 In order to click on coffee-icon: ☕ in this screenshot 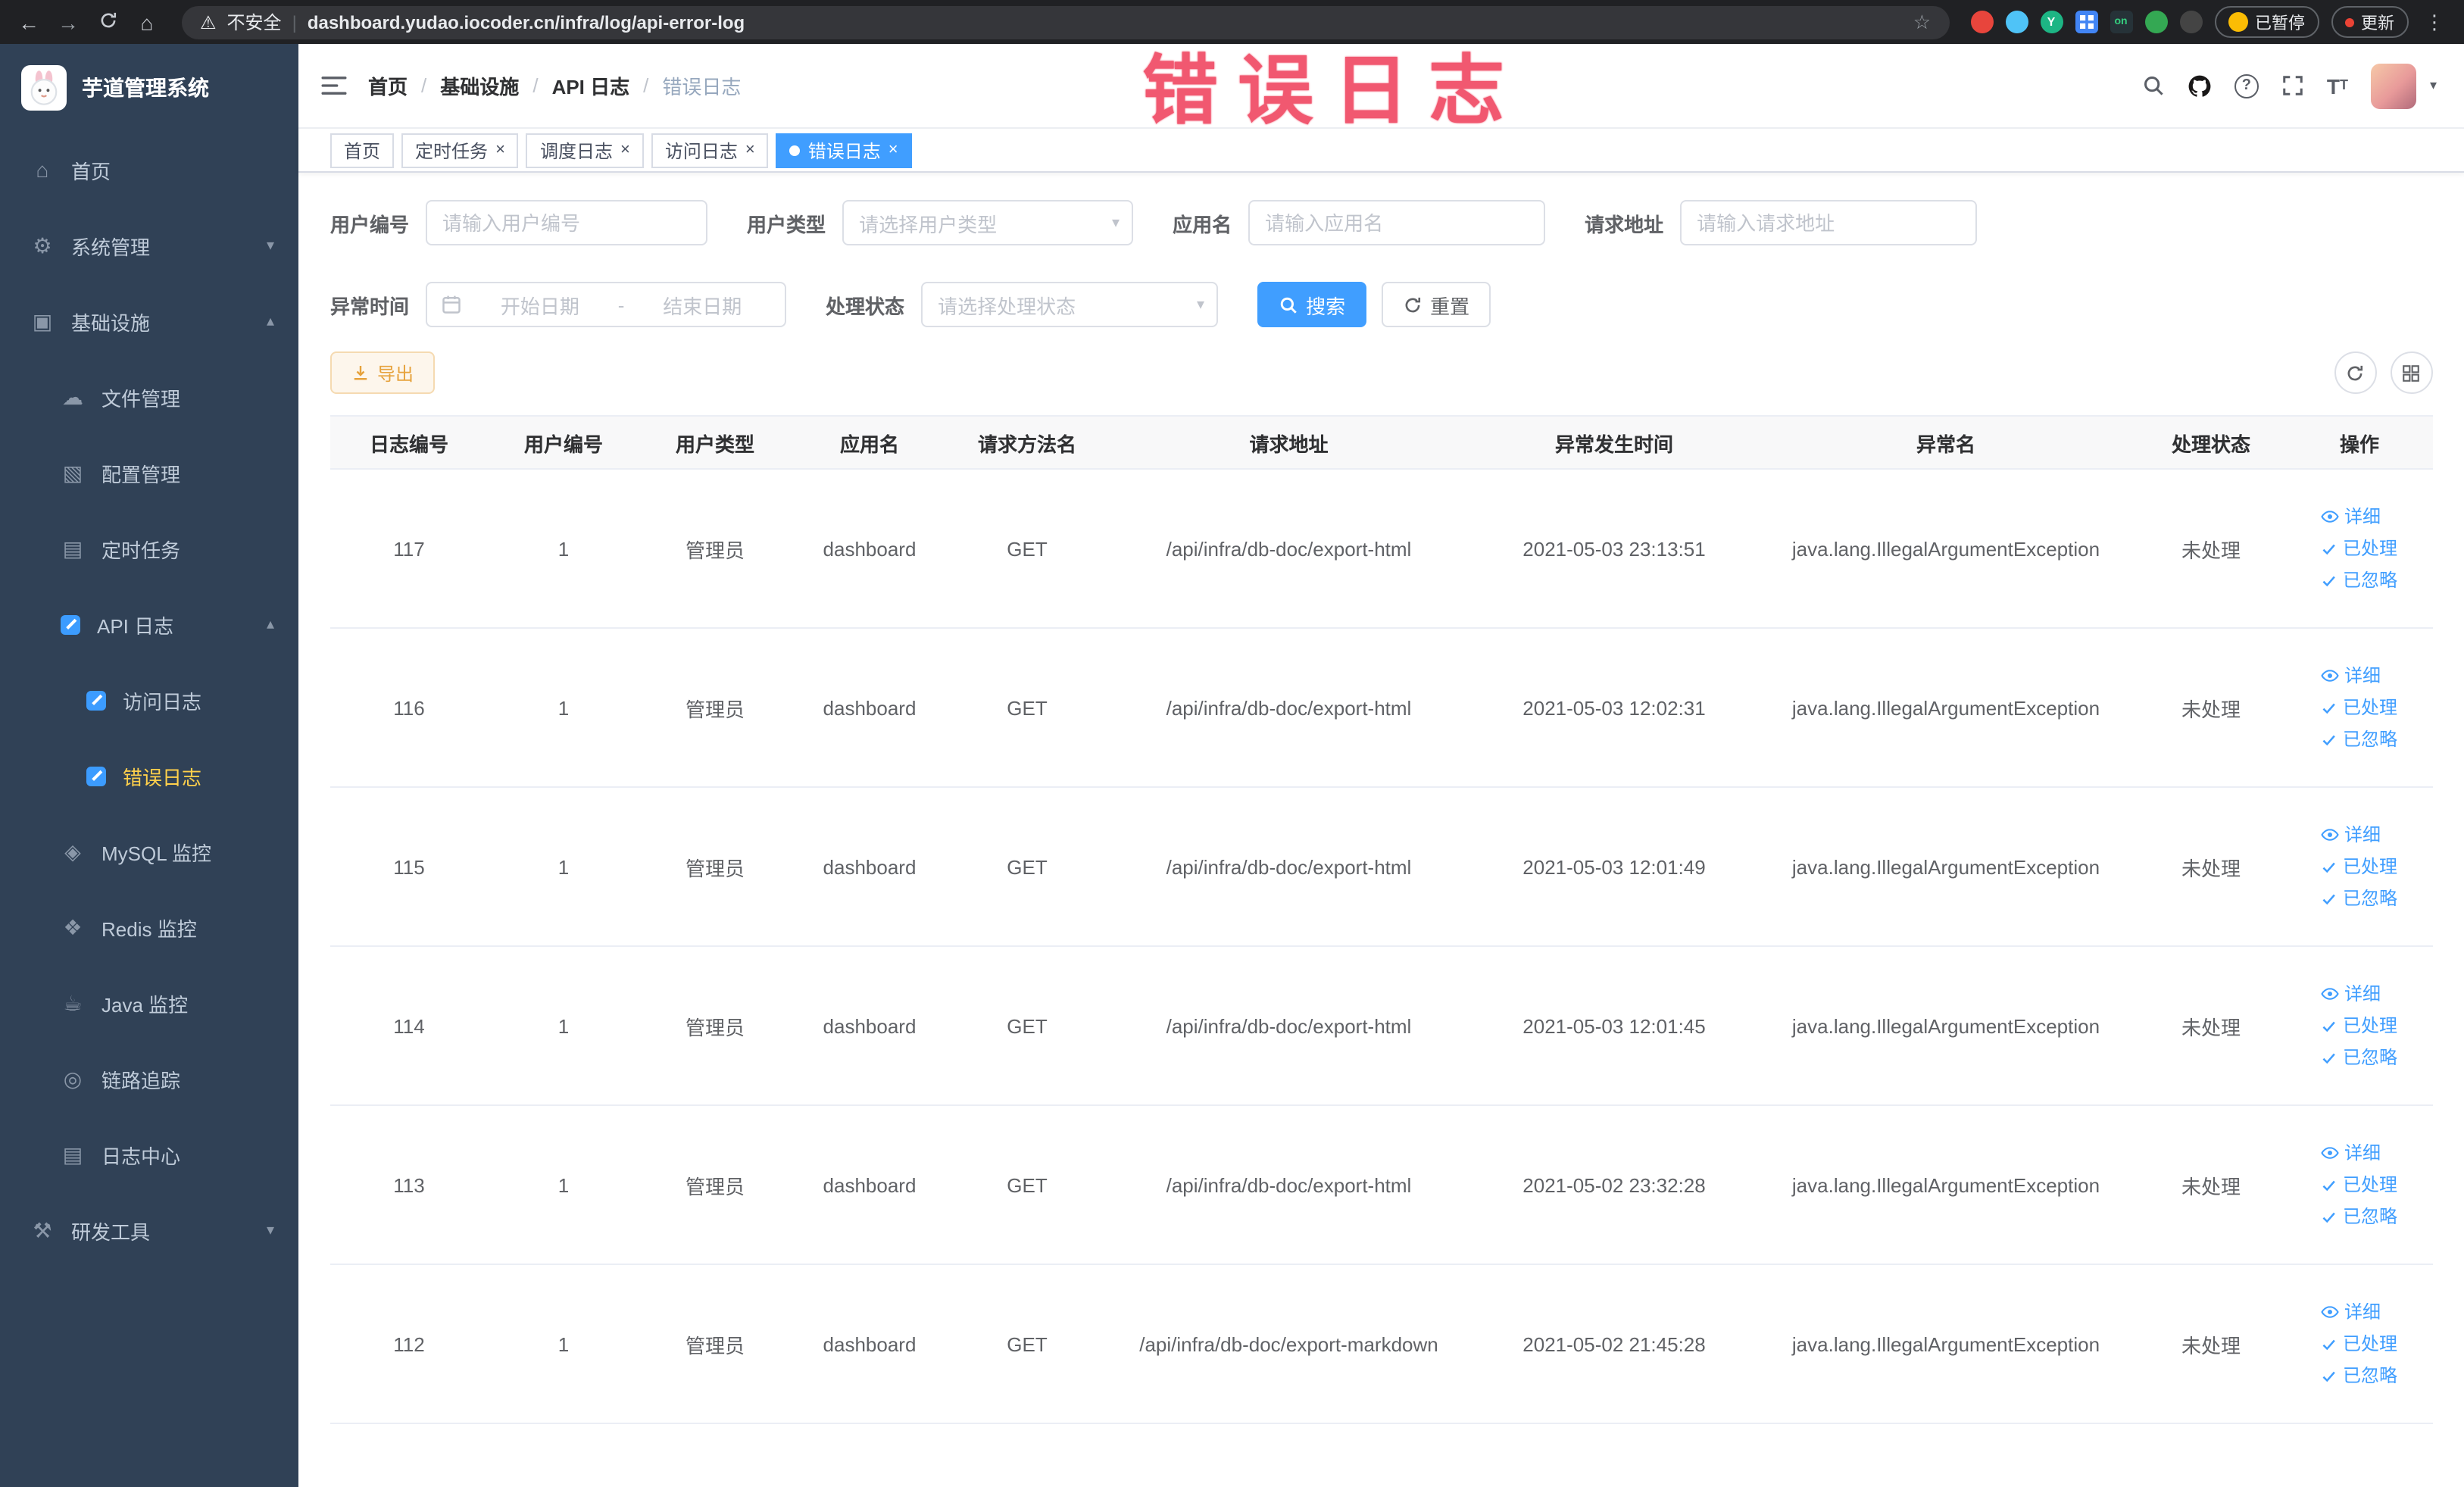, I will do `click(73, 1003)`.